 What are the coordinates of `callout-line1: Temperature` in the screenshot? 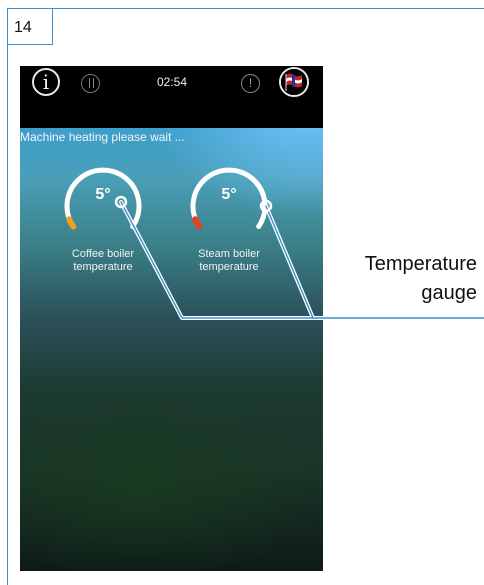 It's located at (420, 264).